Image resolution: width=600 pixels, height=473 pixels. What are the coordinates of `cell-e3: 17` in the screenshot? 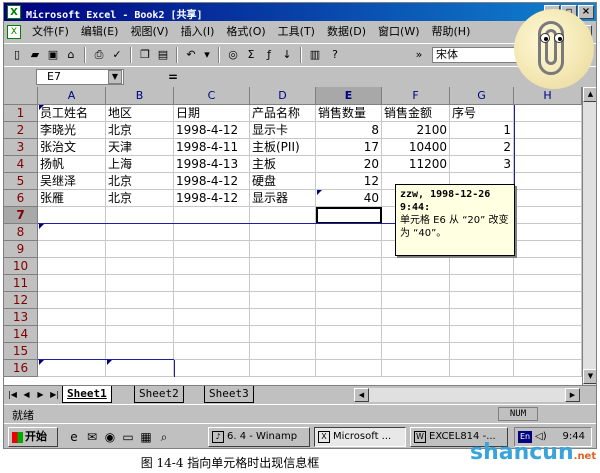 It's located at (349, 147).